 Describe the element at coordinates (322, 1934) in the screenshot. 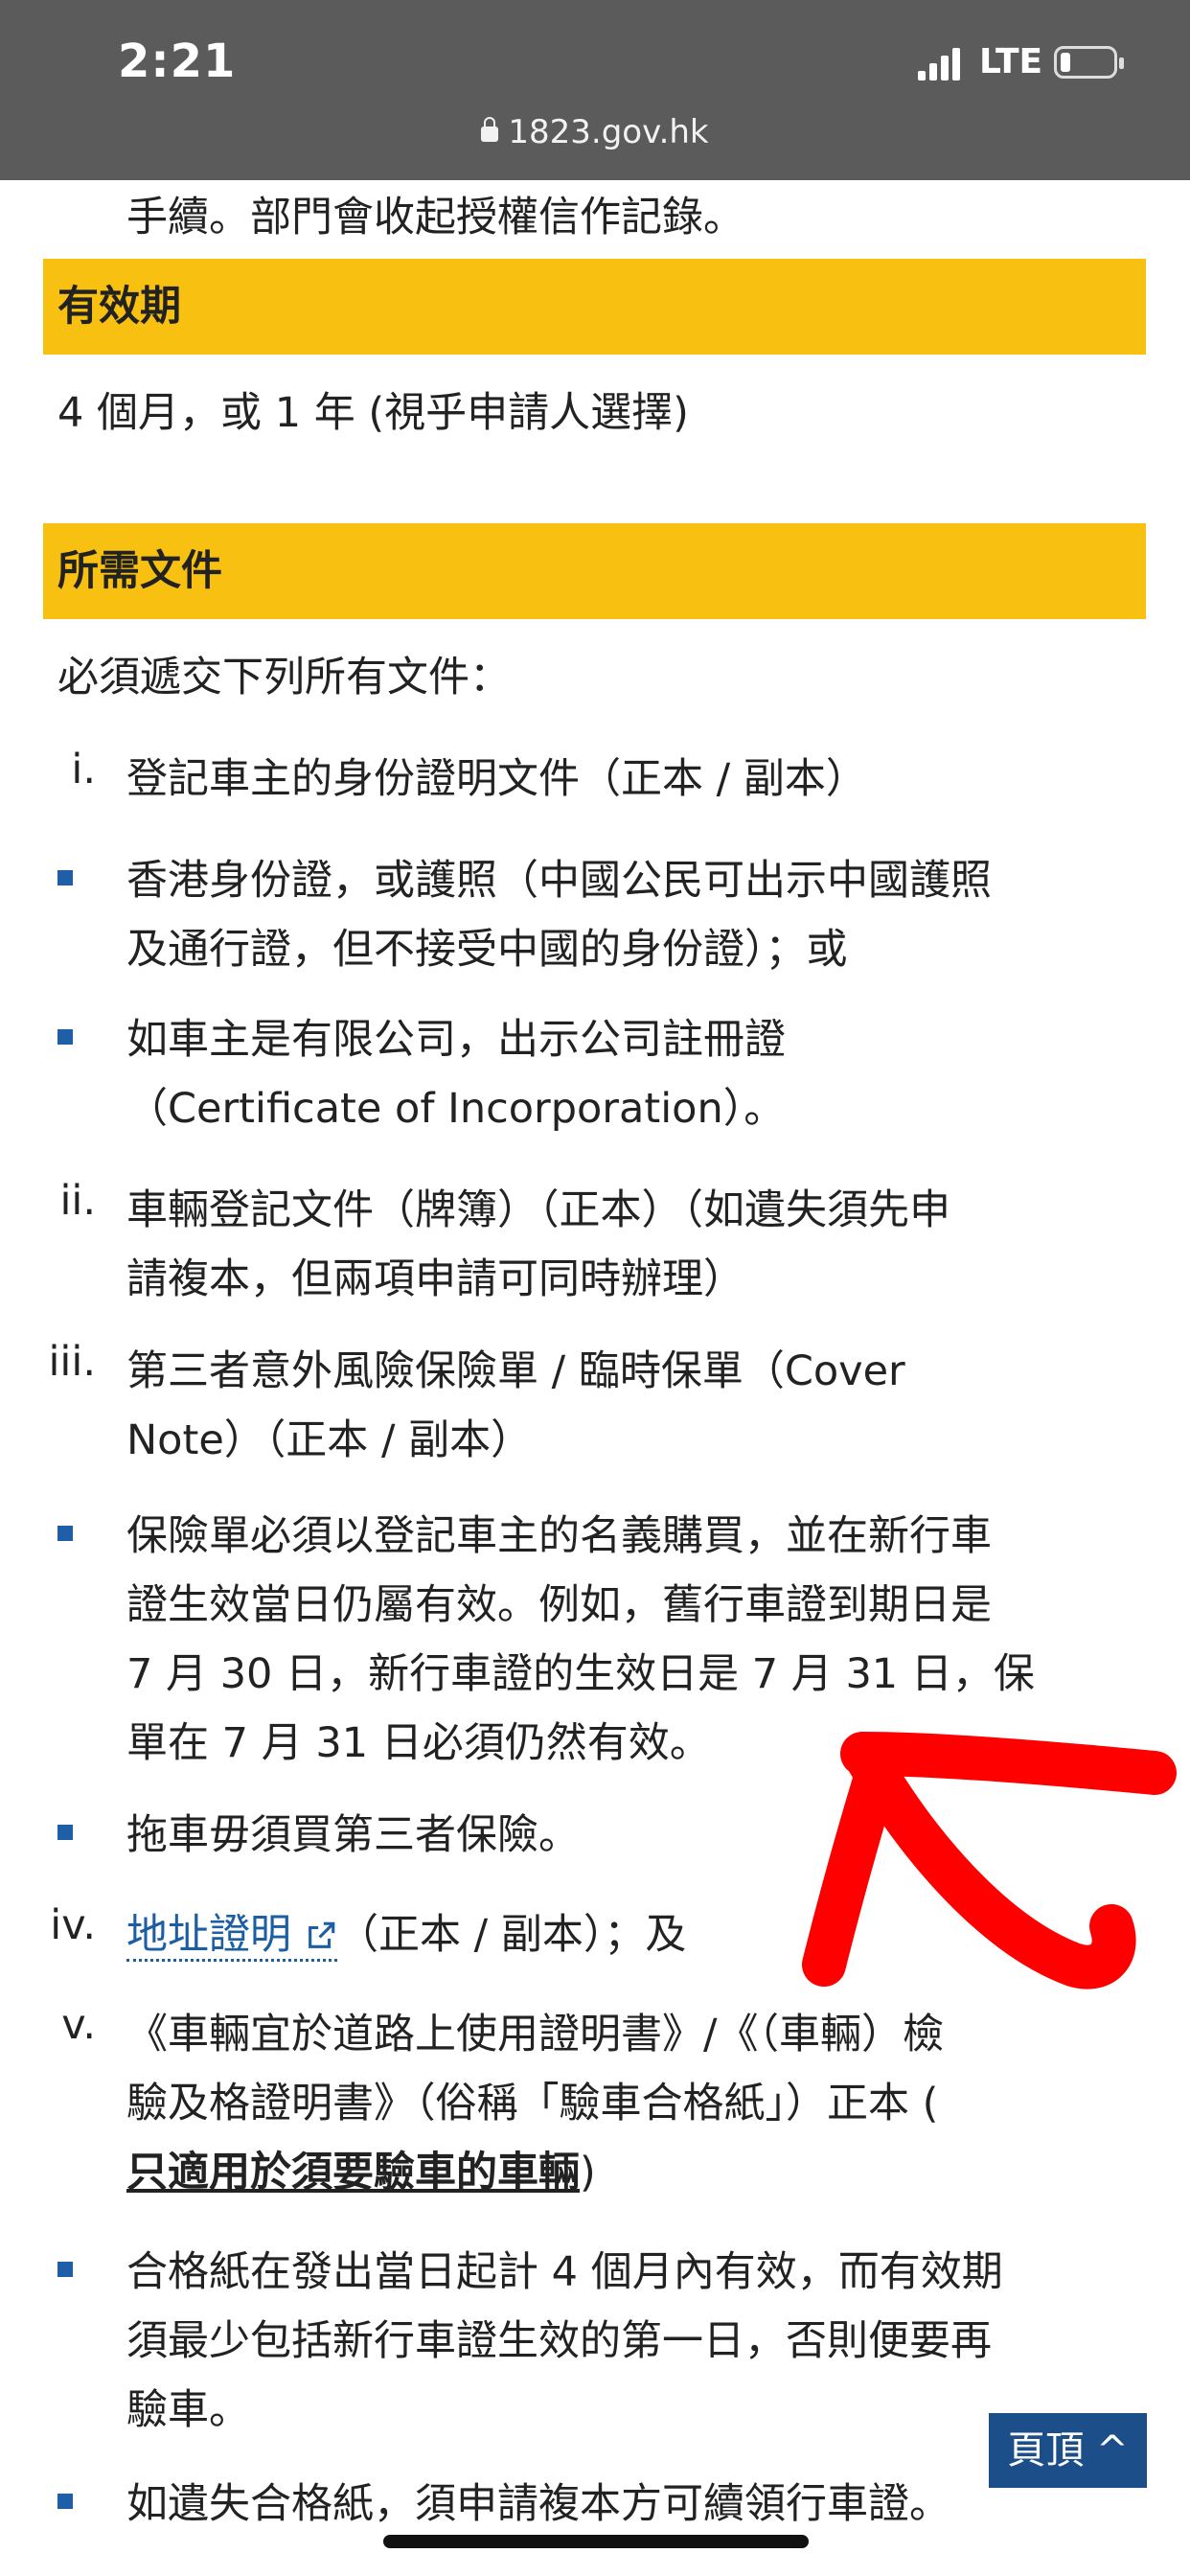

I see `external-link-icon` at that location.